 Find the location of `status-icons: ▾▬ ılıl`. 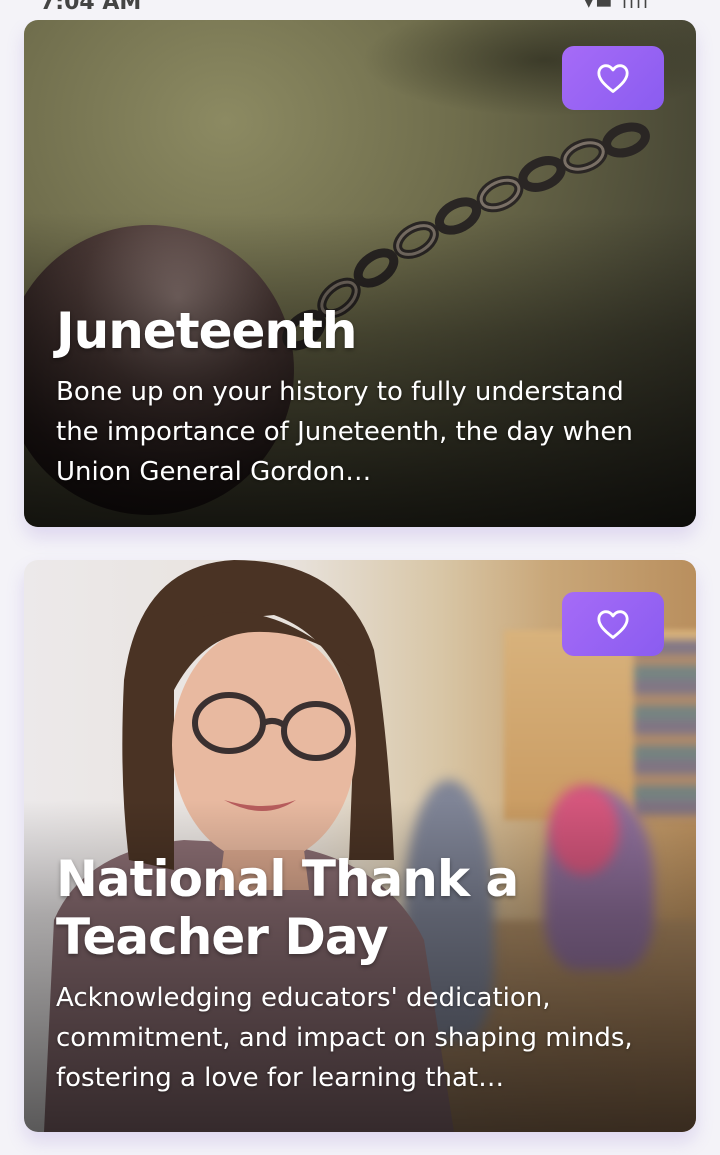

status-icons: ▾▬ ılıl is located at coordinates (617, 6).